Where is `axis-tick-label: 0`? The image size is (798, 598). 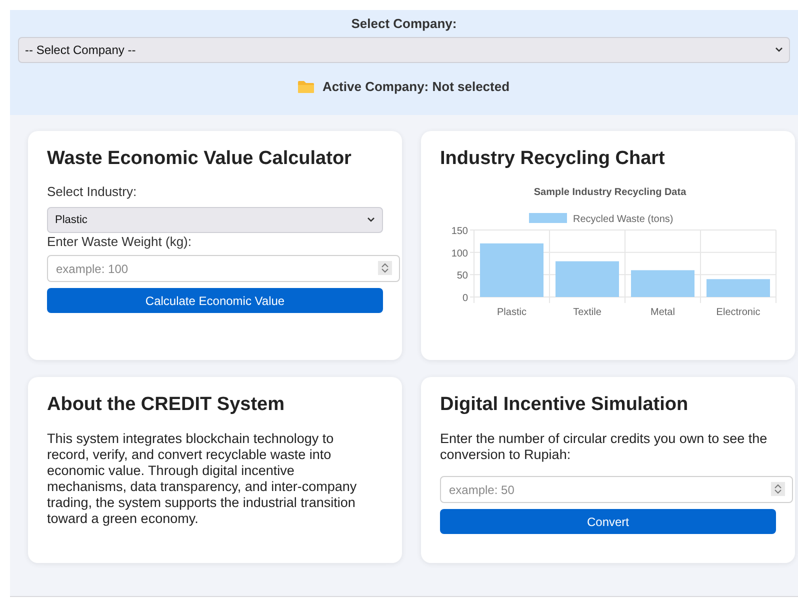 axis-tick-label: 0 is located at coordinates (465, 298).